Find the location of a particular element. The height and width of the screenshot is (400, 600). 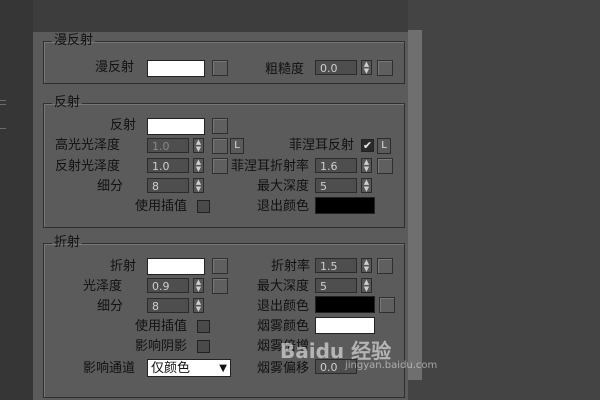

watermark-url: jingyan.baidu.com is located at coordinates (391, 365).